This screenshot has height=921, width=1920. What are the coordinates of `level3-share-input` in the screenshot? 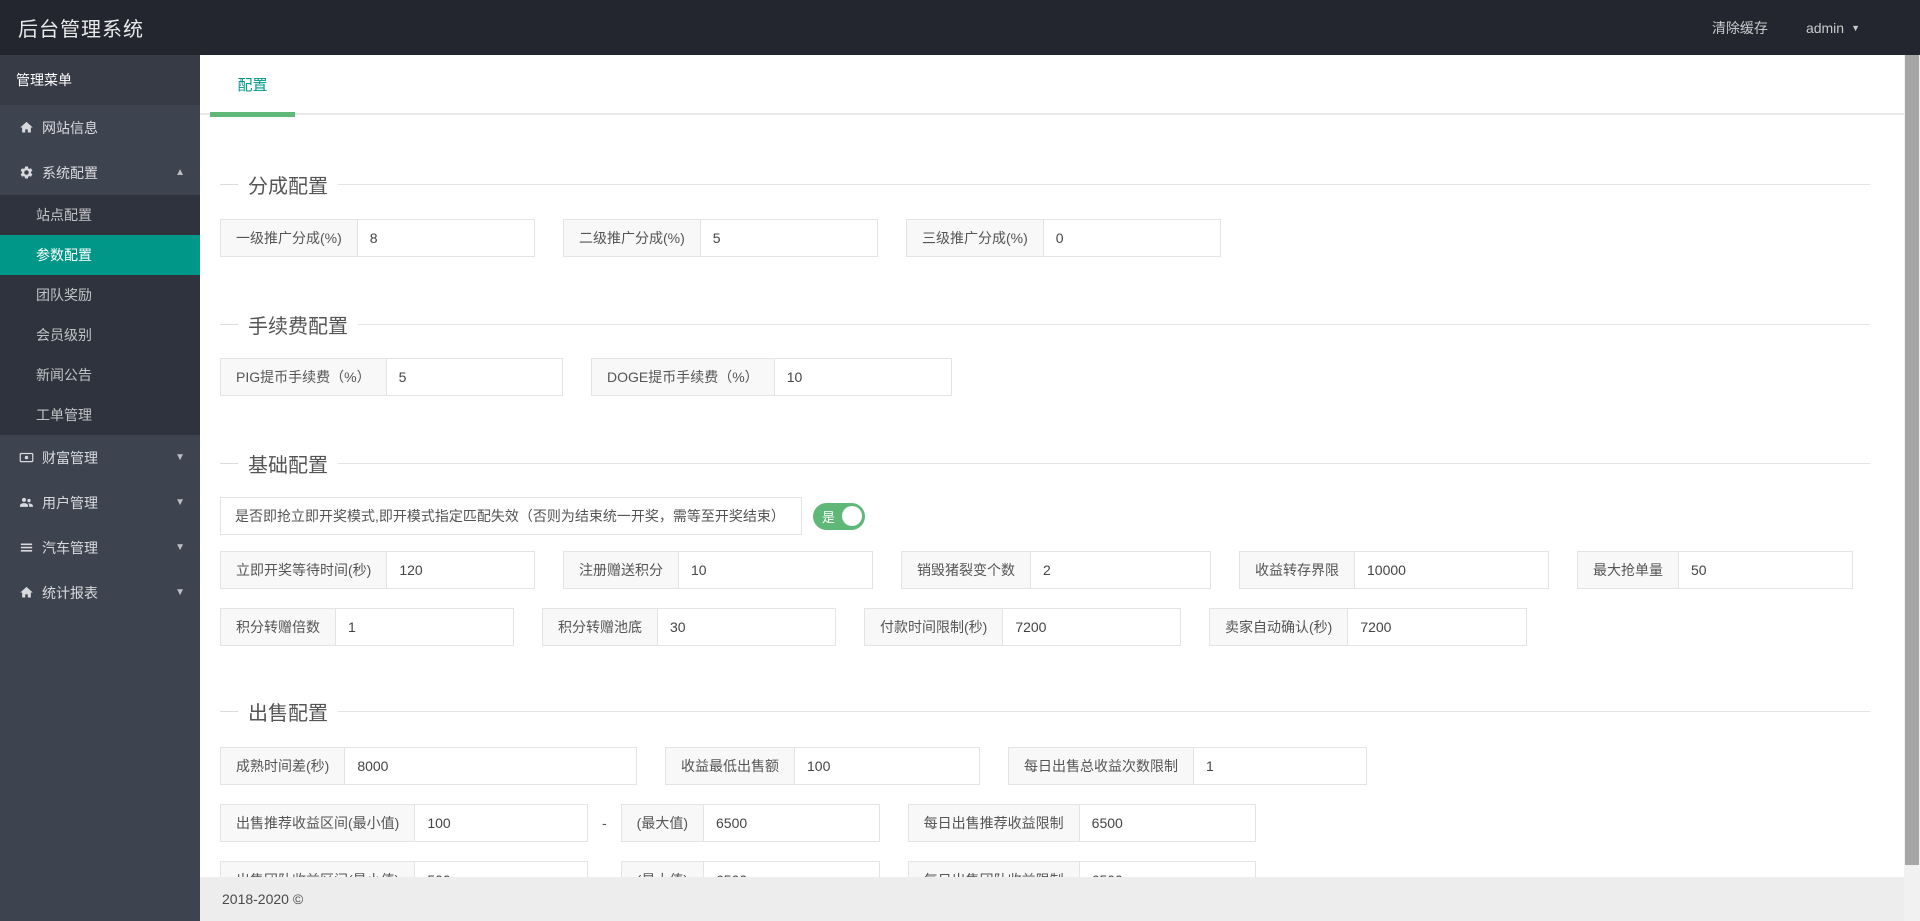 It's located at (1131, 238).